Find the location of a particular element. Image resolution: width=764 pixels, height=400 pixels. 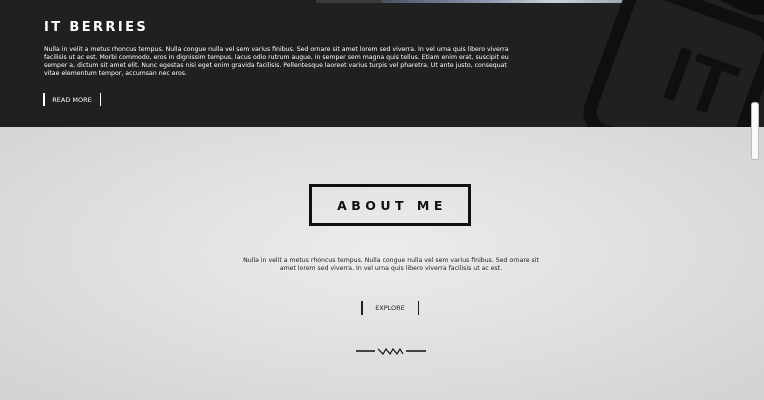

explore-label: EXPLORE is located at coordinates (390, 308).